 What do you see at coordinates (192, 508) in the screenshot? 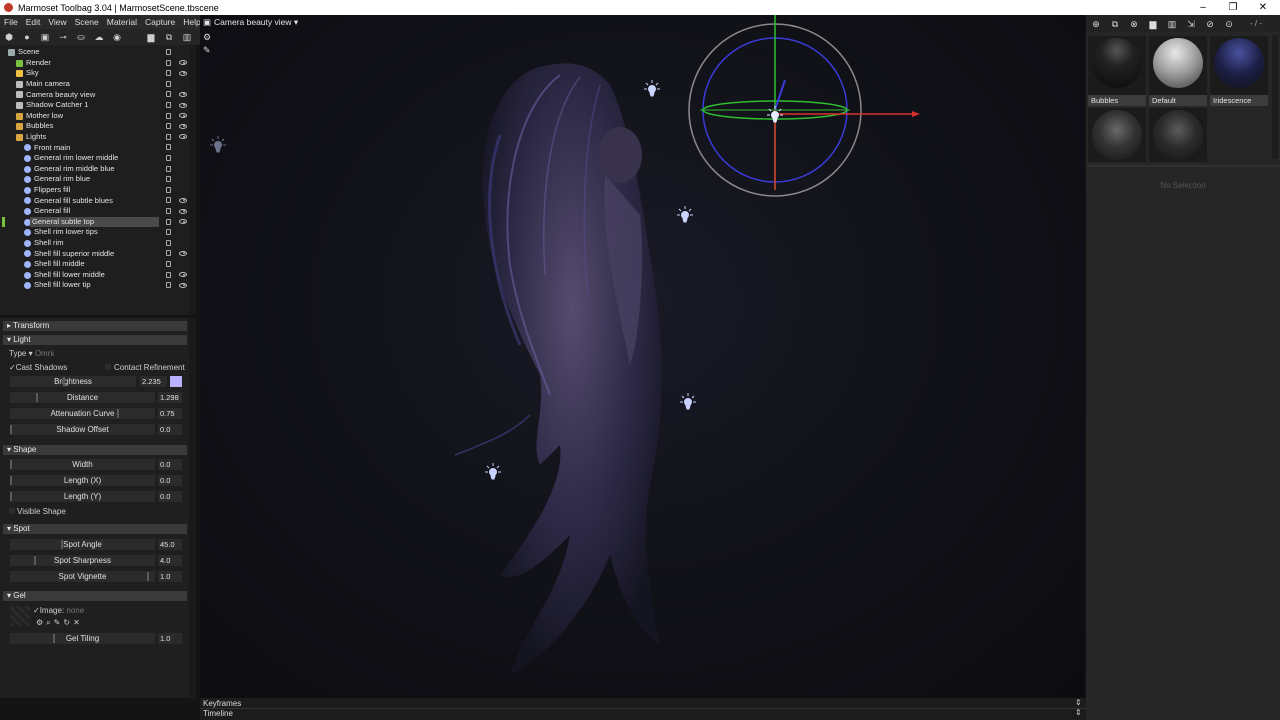
I see `properties-scrollbar` at bounding box center [192, 508].